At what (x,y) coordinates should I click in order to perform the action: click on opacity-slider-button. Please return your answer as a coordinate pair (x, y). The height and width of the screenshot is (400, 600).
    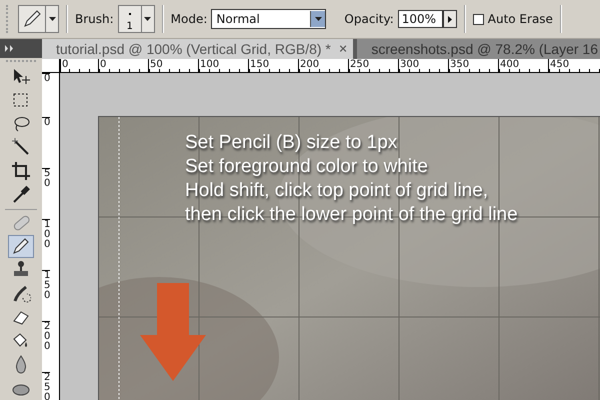
    Looking at the image, I should click on (449, 19).